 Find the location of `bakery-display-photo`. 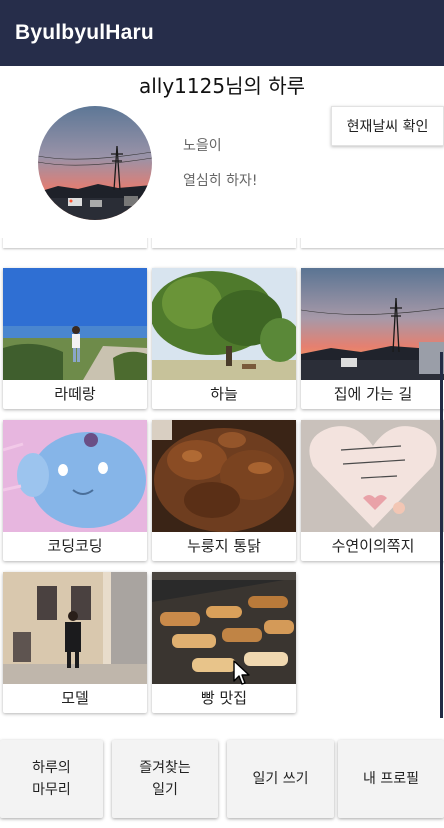

bakery-display-photo is located at coordinates (224, 628).